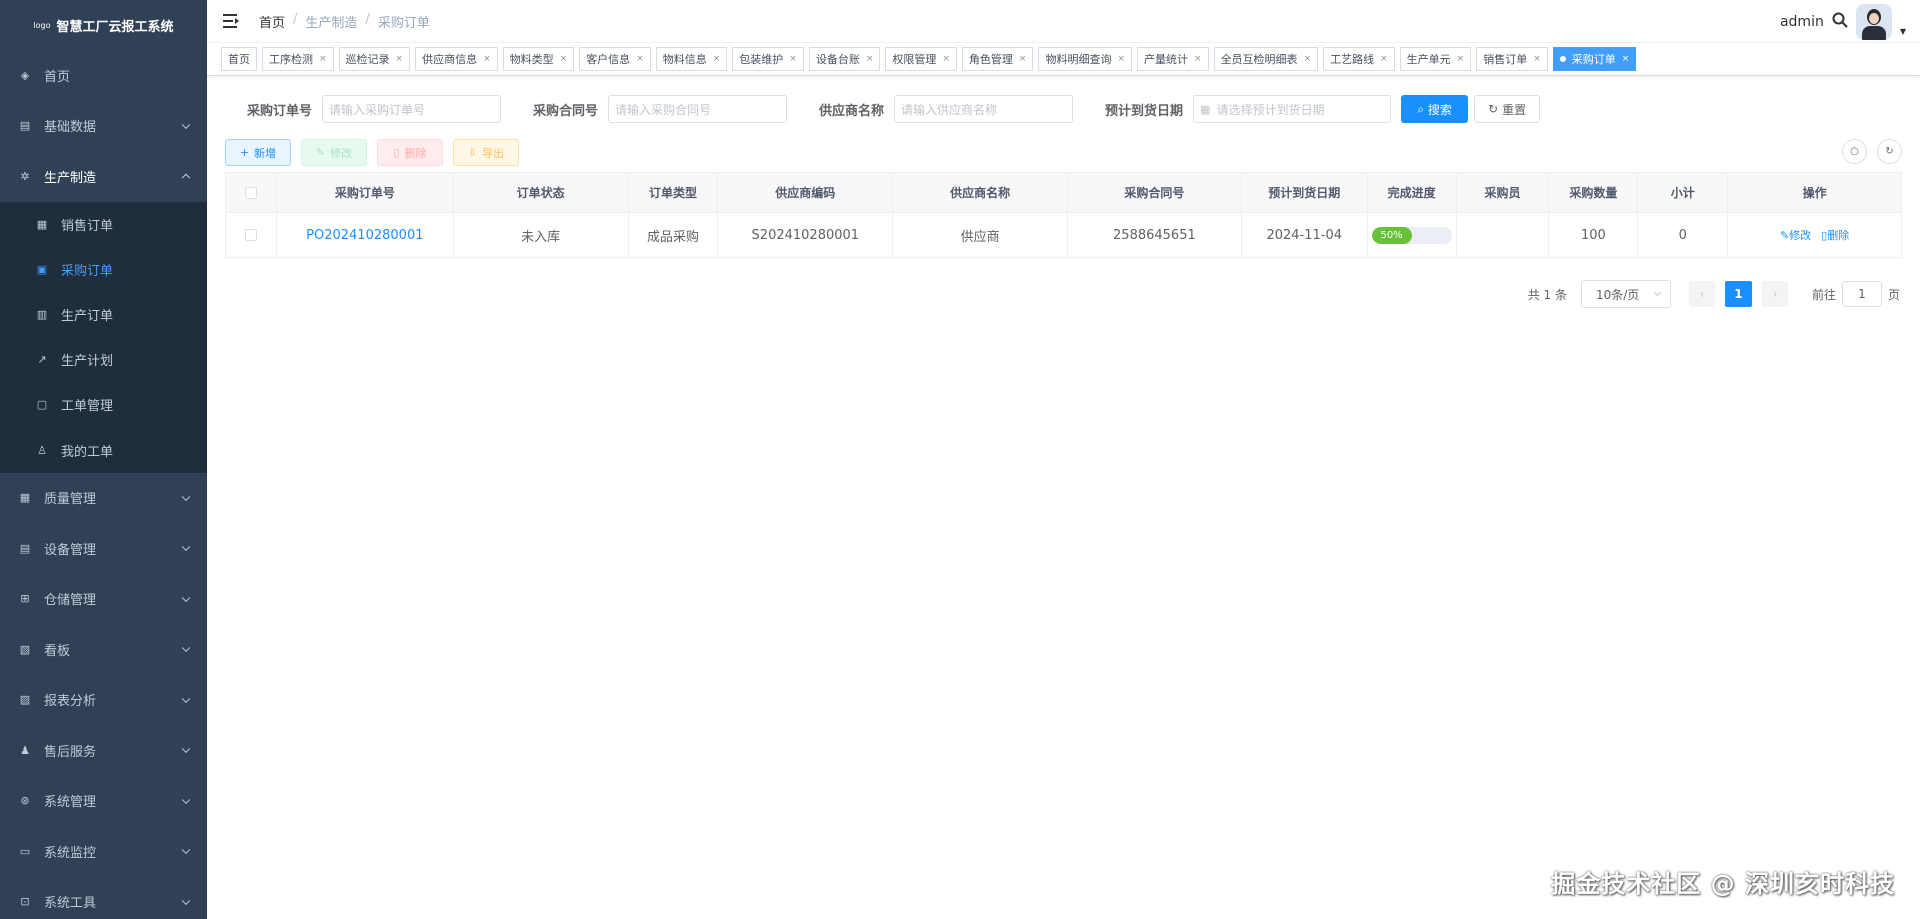  I want to click on device-icon: ▤, so click(25, 548).